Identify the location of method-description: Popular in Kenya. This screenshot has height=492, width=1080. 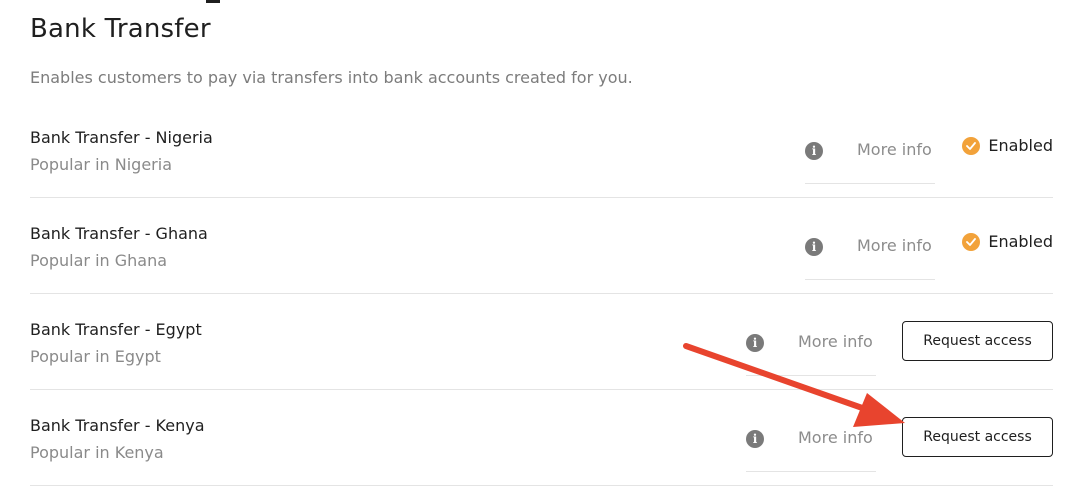
(97, 452).